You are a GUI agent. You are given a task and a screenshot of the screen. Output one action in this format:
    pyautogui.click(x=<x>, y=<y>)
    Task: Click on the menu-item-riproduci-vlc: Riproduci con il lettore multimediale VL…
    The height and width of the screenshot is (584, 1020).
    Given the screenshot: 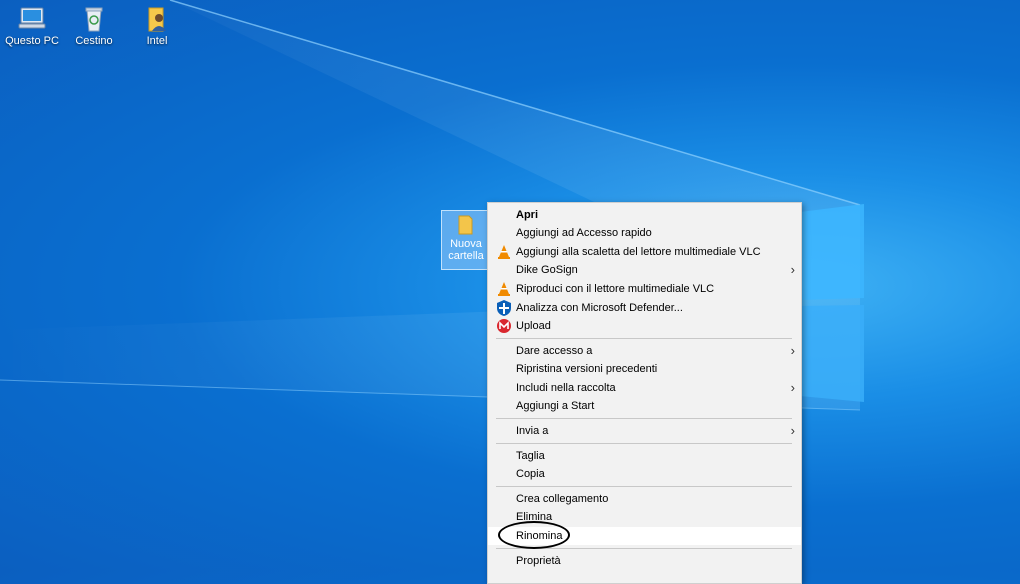 What is the action you would take?
    pyautogui.click(x=644, y=289)
    